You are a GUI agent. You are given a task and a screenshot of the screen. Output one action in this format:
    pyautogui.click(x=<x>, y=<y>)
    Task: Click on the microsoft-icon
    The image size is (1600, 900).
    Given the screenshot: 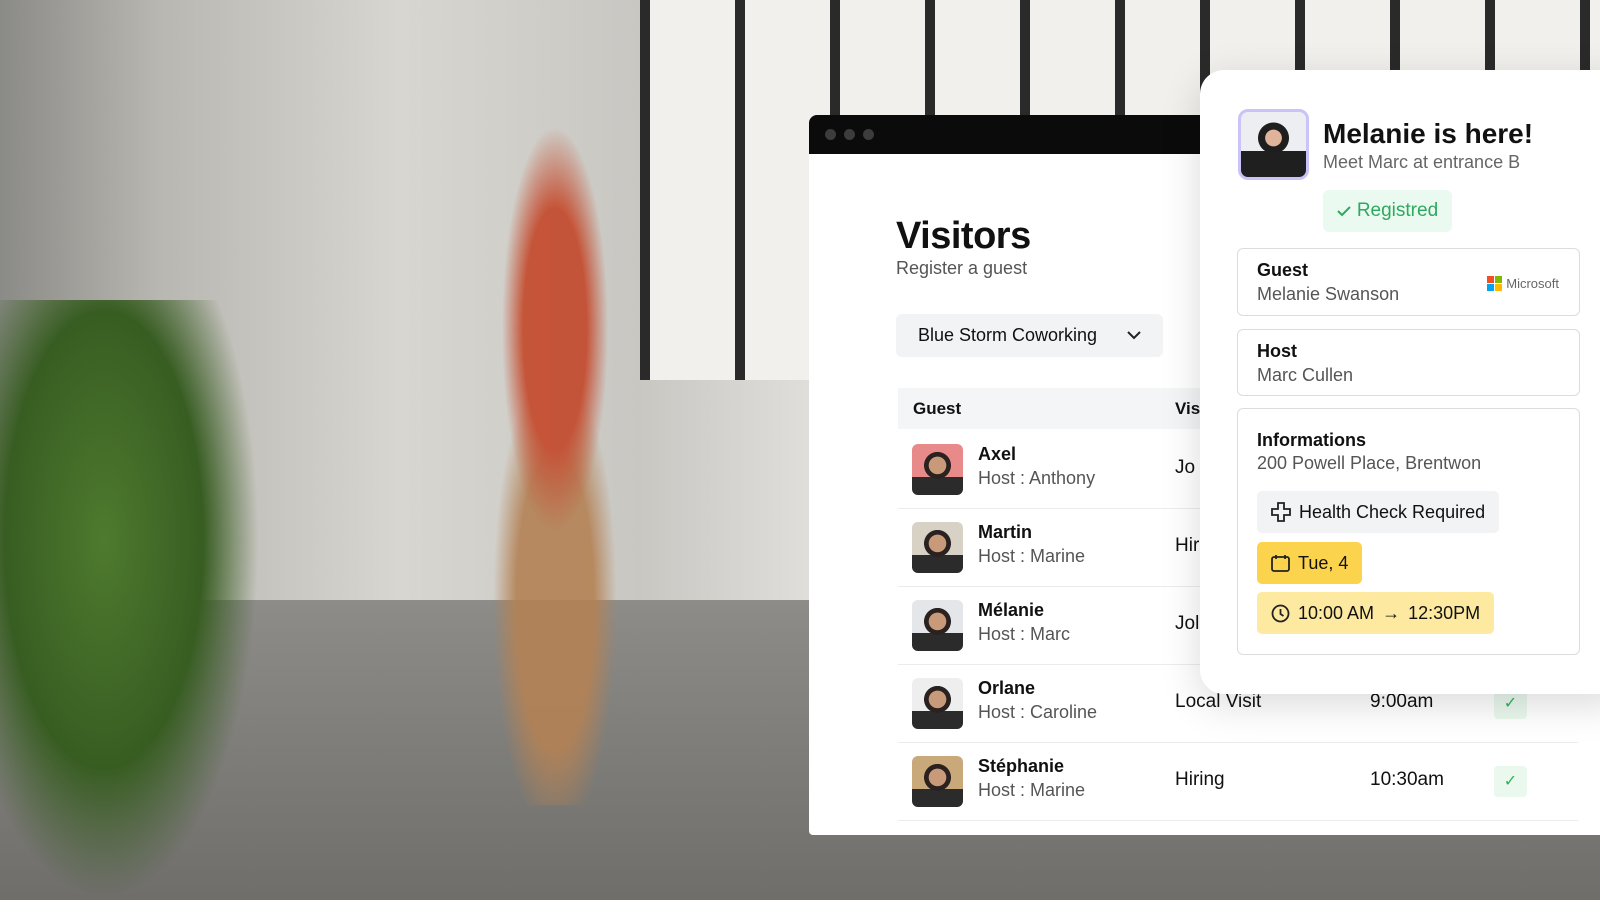 What is the action you would take?
    pyautogui.click(x=1495, y=283)
    